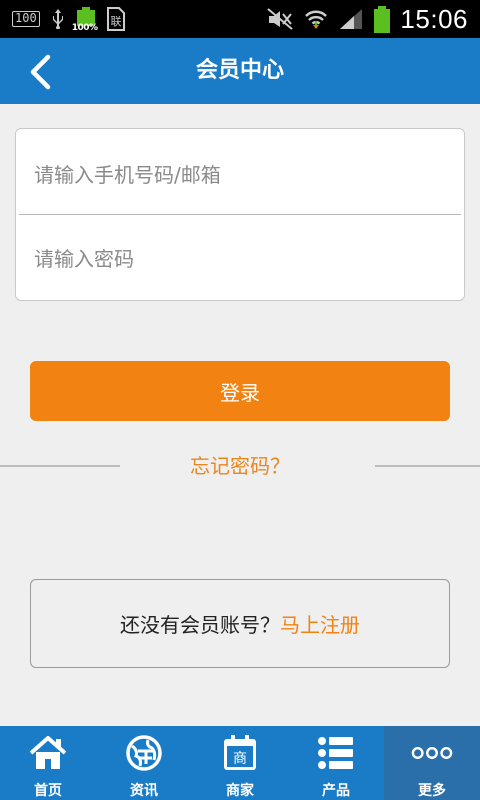  Describe the element at coordinates (240, 19) in the screenshot. I see `status-bar: 100 100% 联 15:06` at that location.